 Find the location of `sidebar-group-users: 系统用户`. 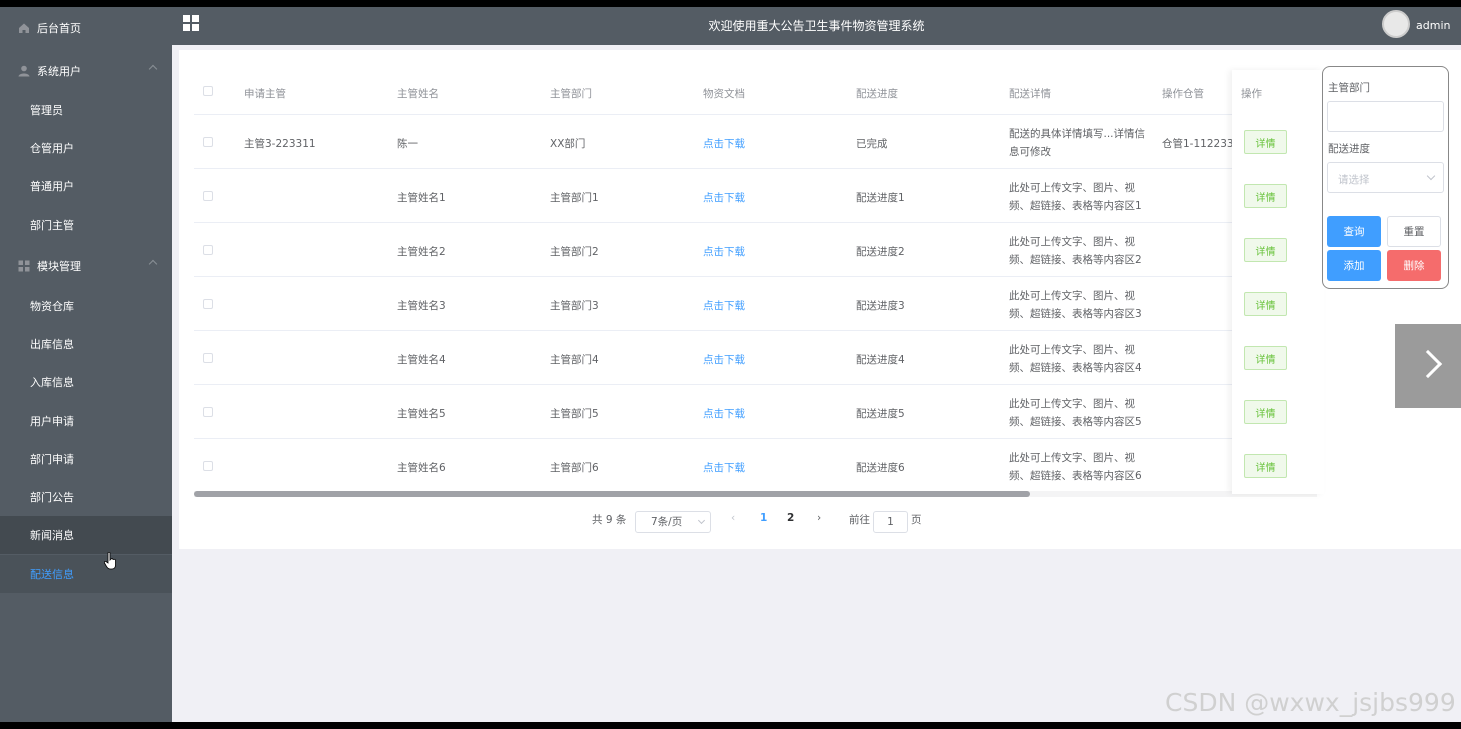

sidebar-group-users: 系统用户 is located at coordinates (86, 71).